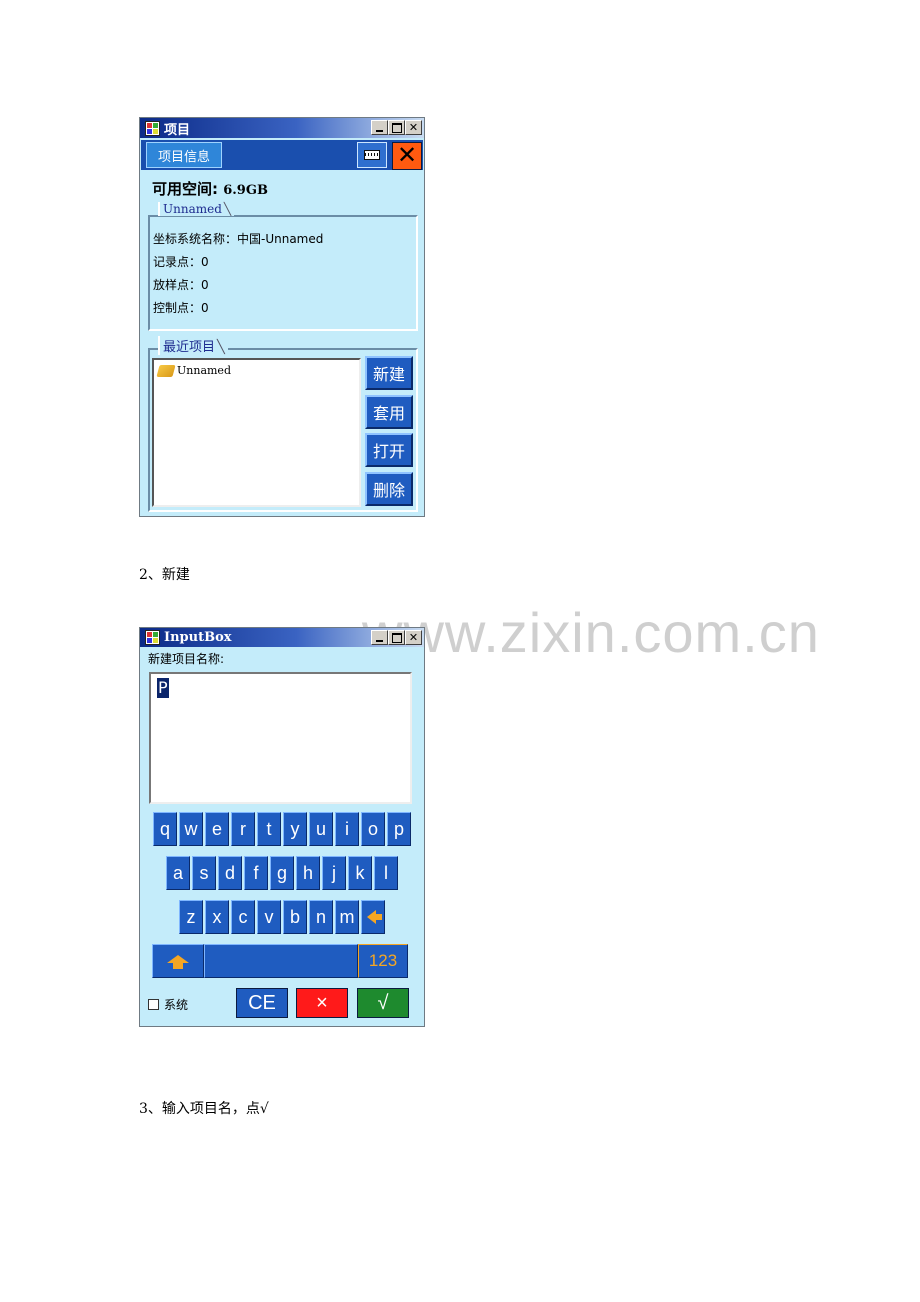  Describe the element at coordinates (217, 829) in the screenshot. I see `key-e: e` at that location.